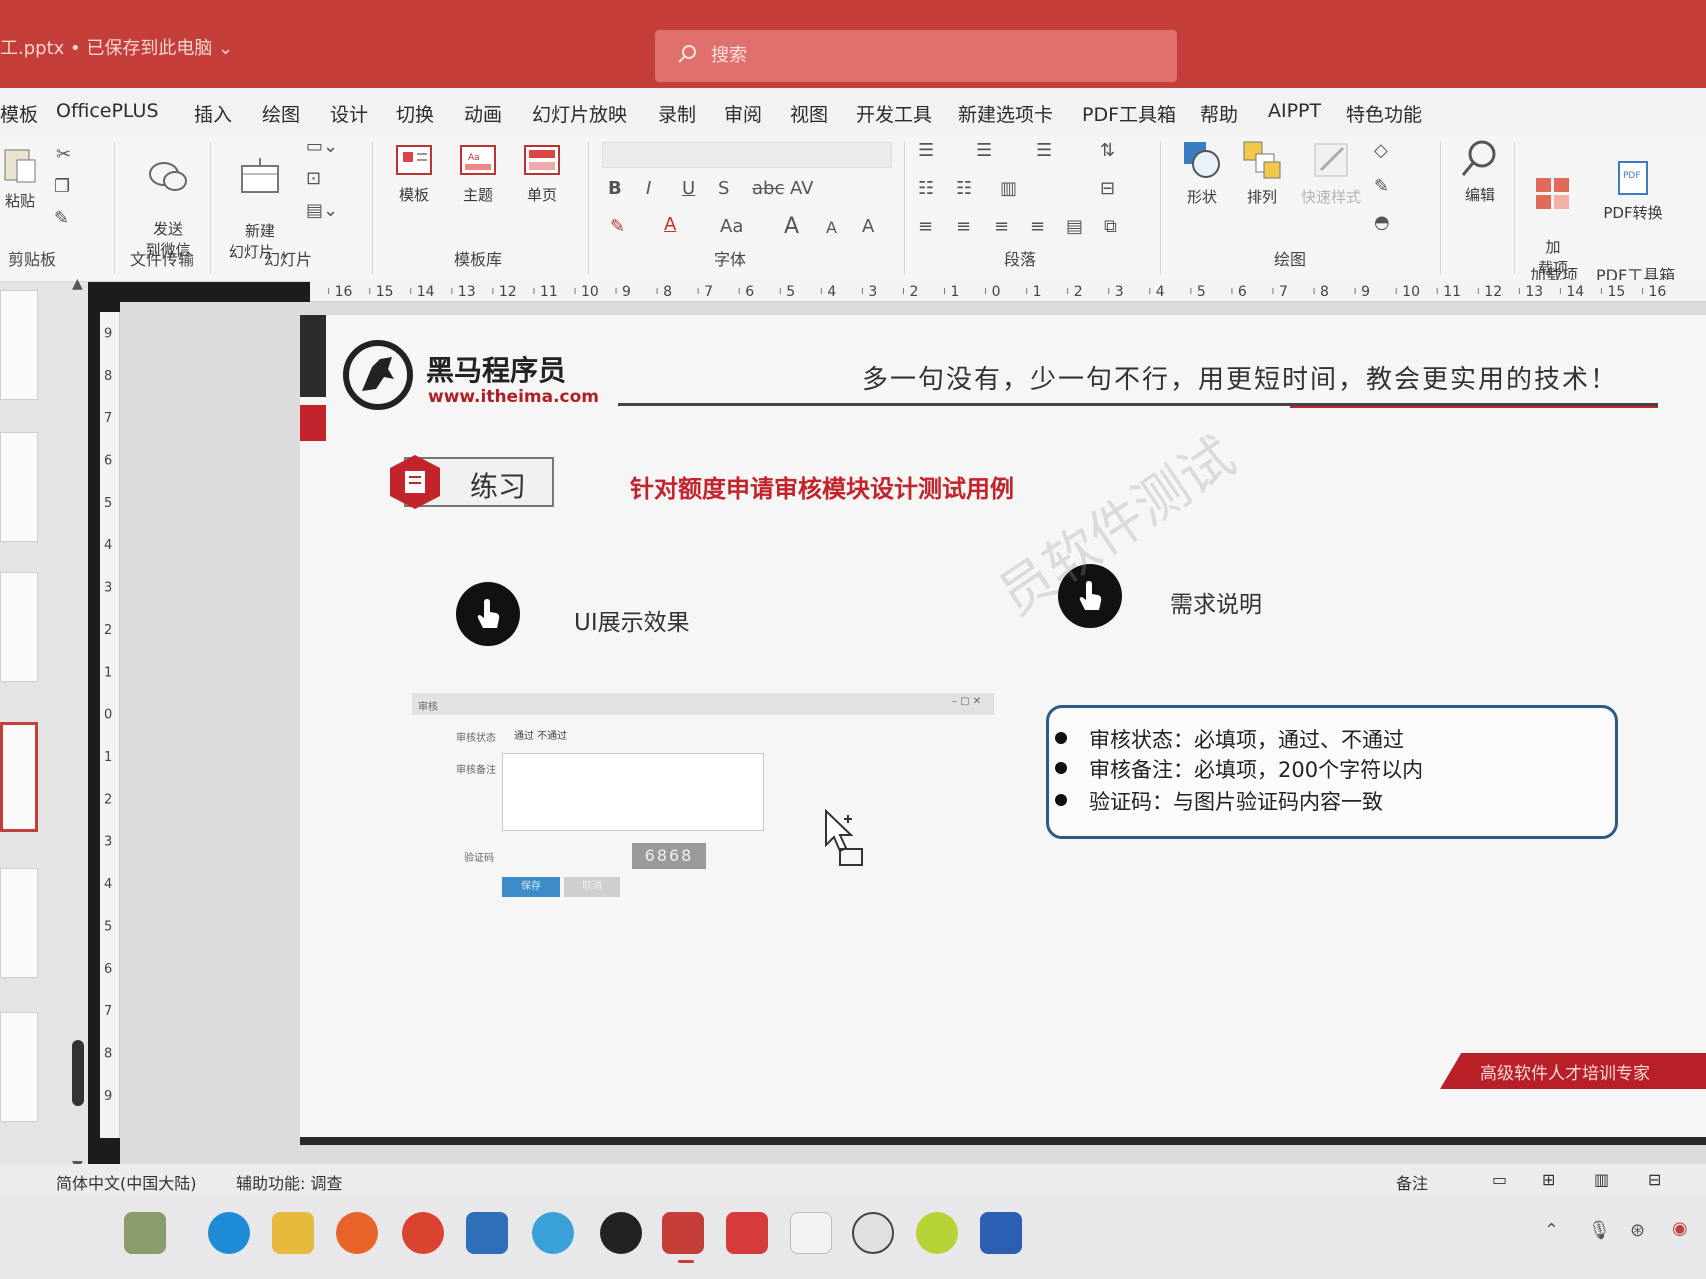 The width and height of the screenshot is (1706, 1279). What do you see at coordinates (743, 113) in the screenshot?
I see `tab-review: 审阅` at bounding box center [743, 113].